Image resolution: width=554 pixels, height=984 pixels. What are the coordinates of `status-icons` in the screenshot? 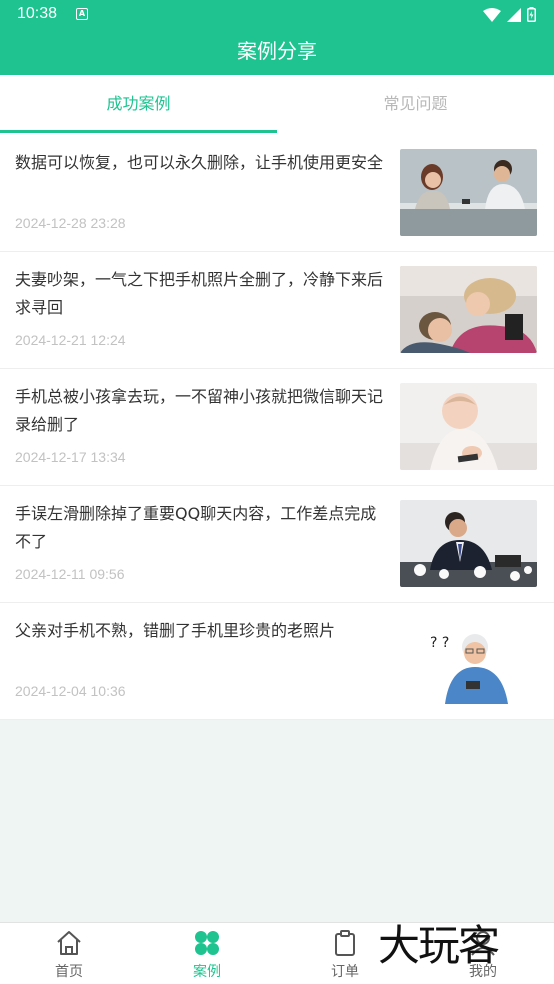 It's located at (509, 14).